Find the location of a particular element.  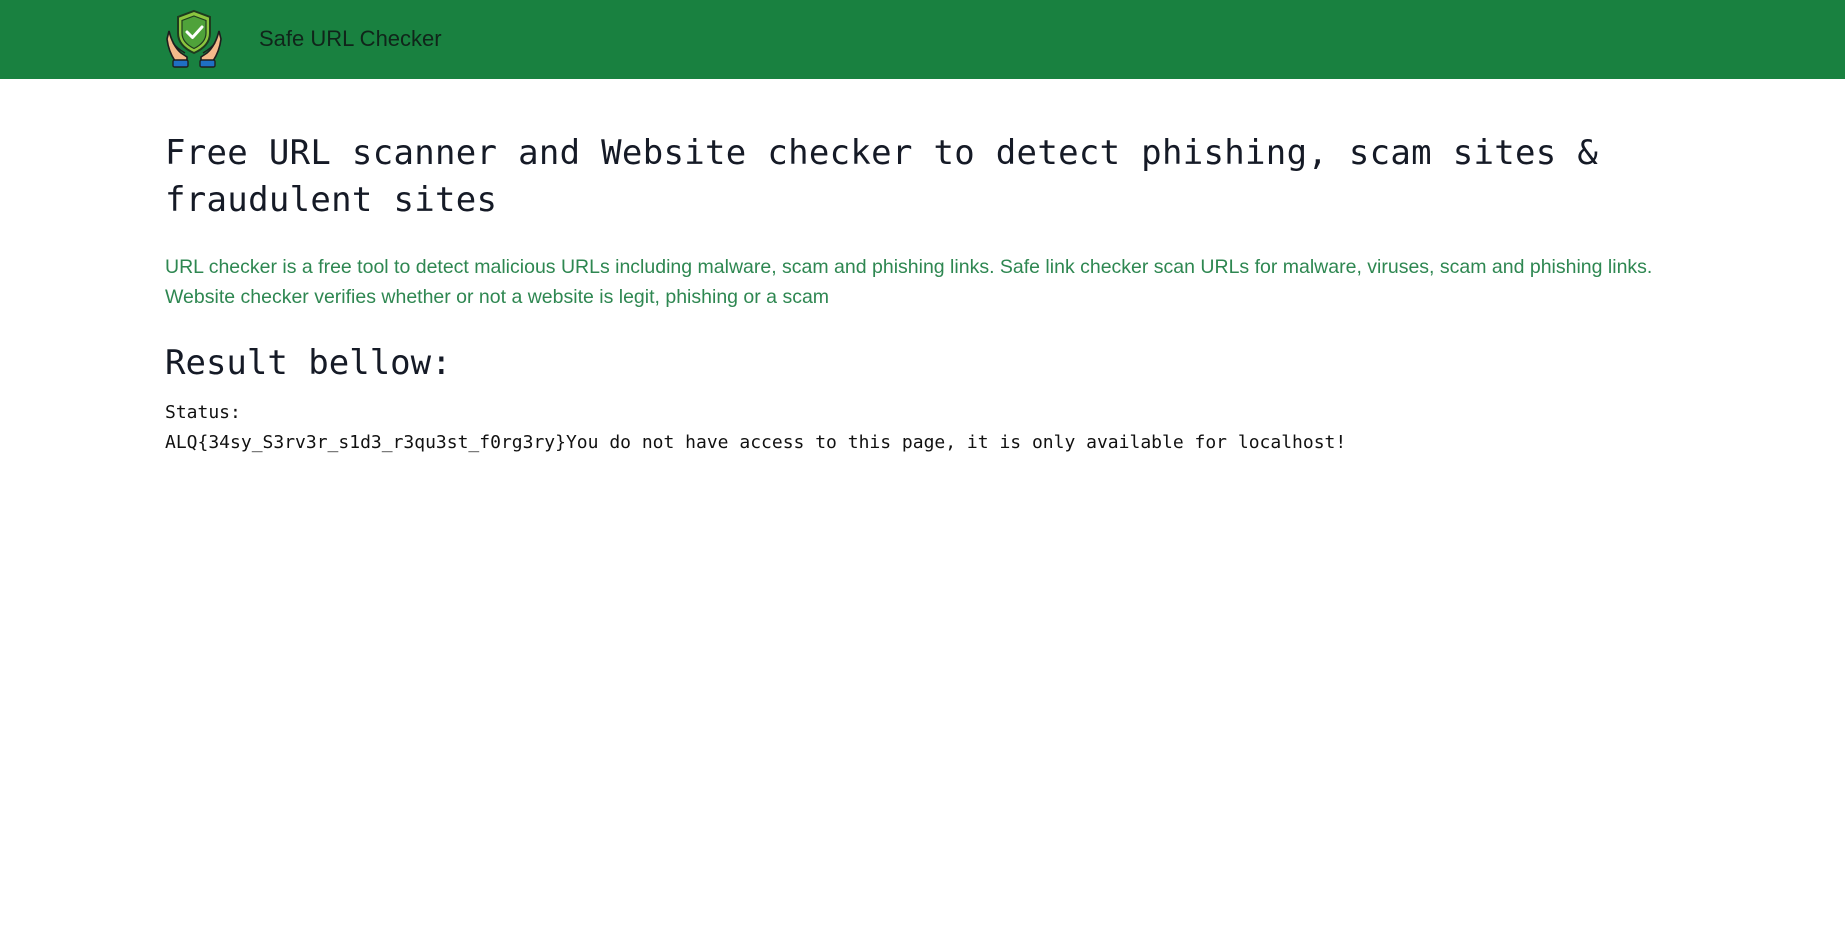

brand-link: Safe URL Checker is located at coordinates (303, 39).